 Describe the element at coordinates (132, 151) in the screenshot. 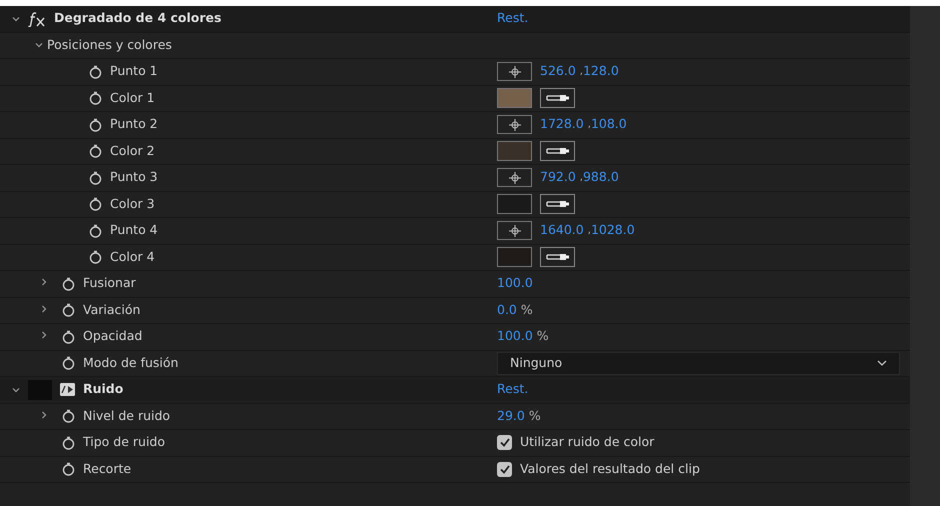

I see `param-label: Color 2` at that location.